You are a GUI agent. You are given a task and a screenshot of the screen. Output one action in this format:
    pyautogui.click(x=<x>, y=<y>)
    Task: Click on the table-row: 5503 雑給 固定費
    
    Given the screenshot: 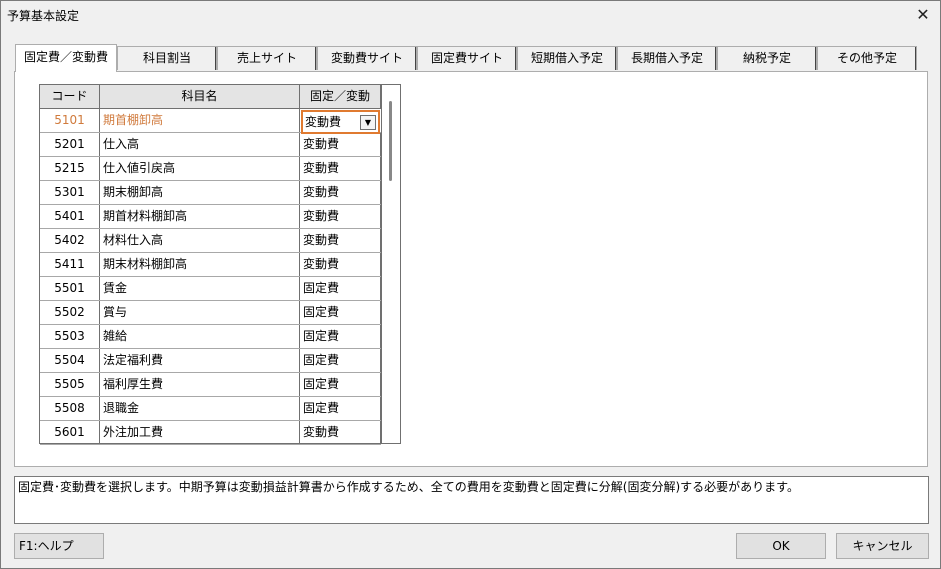 What is the action you would take?
    pyautogui.click(x=210, y=337)
    